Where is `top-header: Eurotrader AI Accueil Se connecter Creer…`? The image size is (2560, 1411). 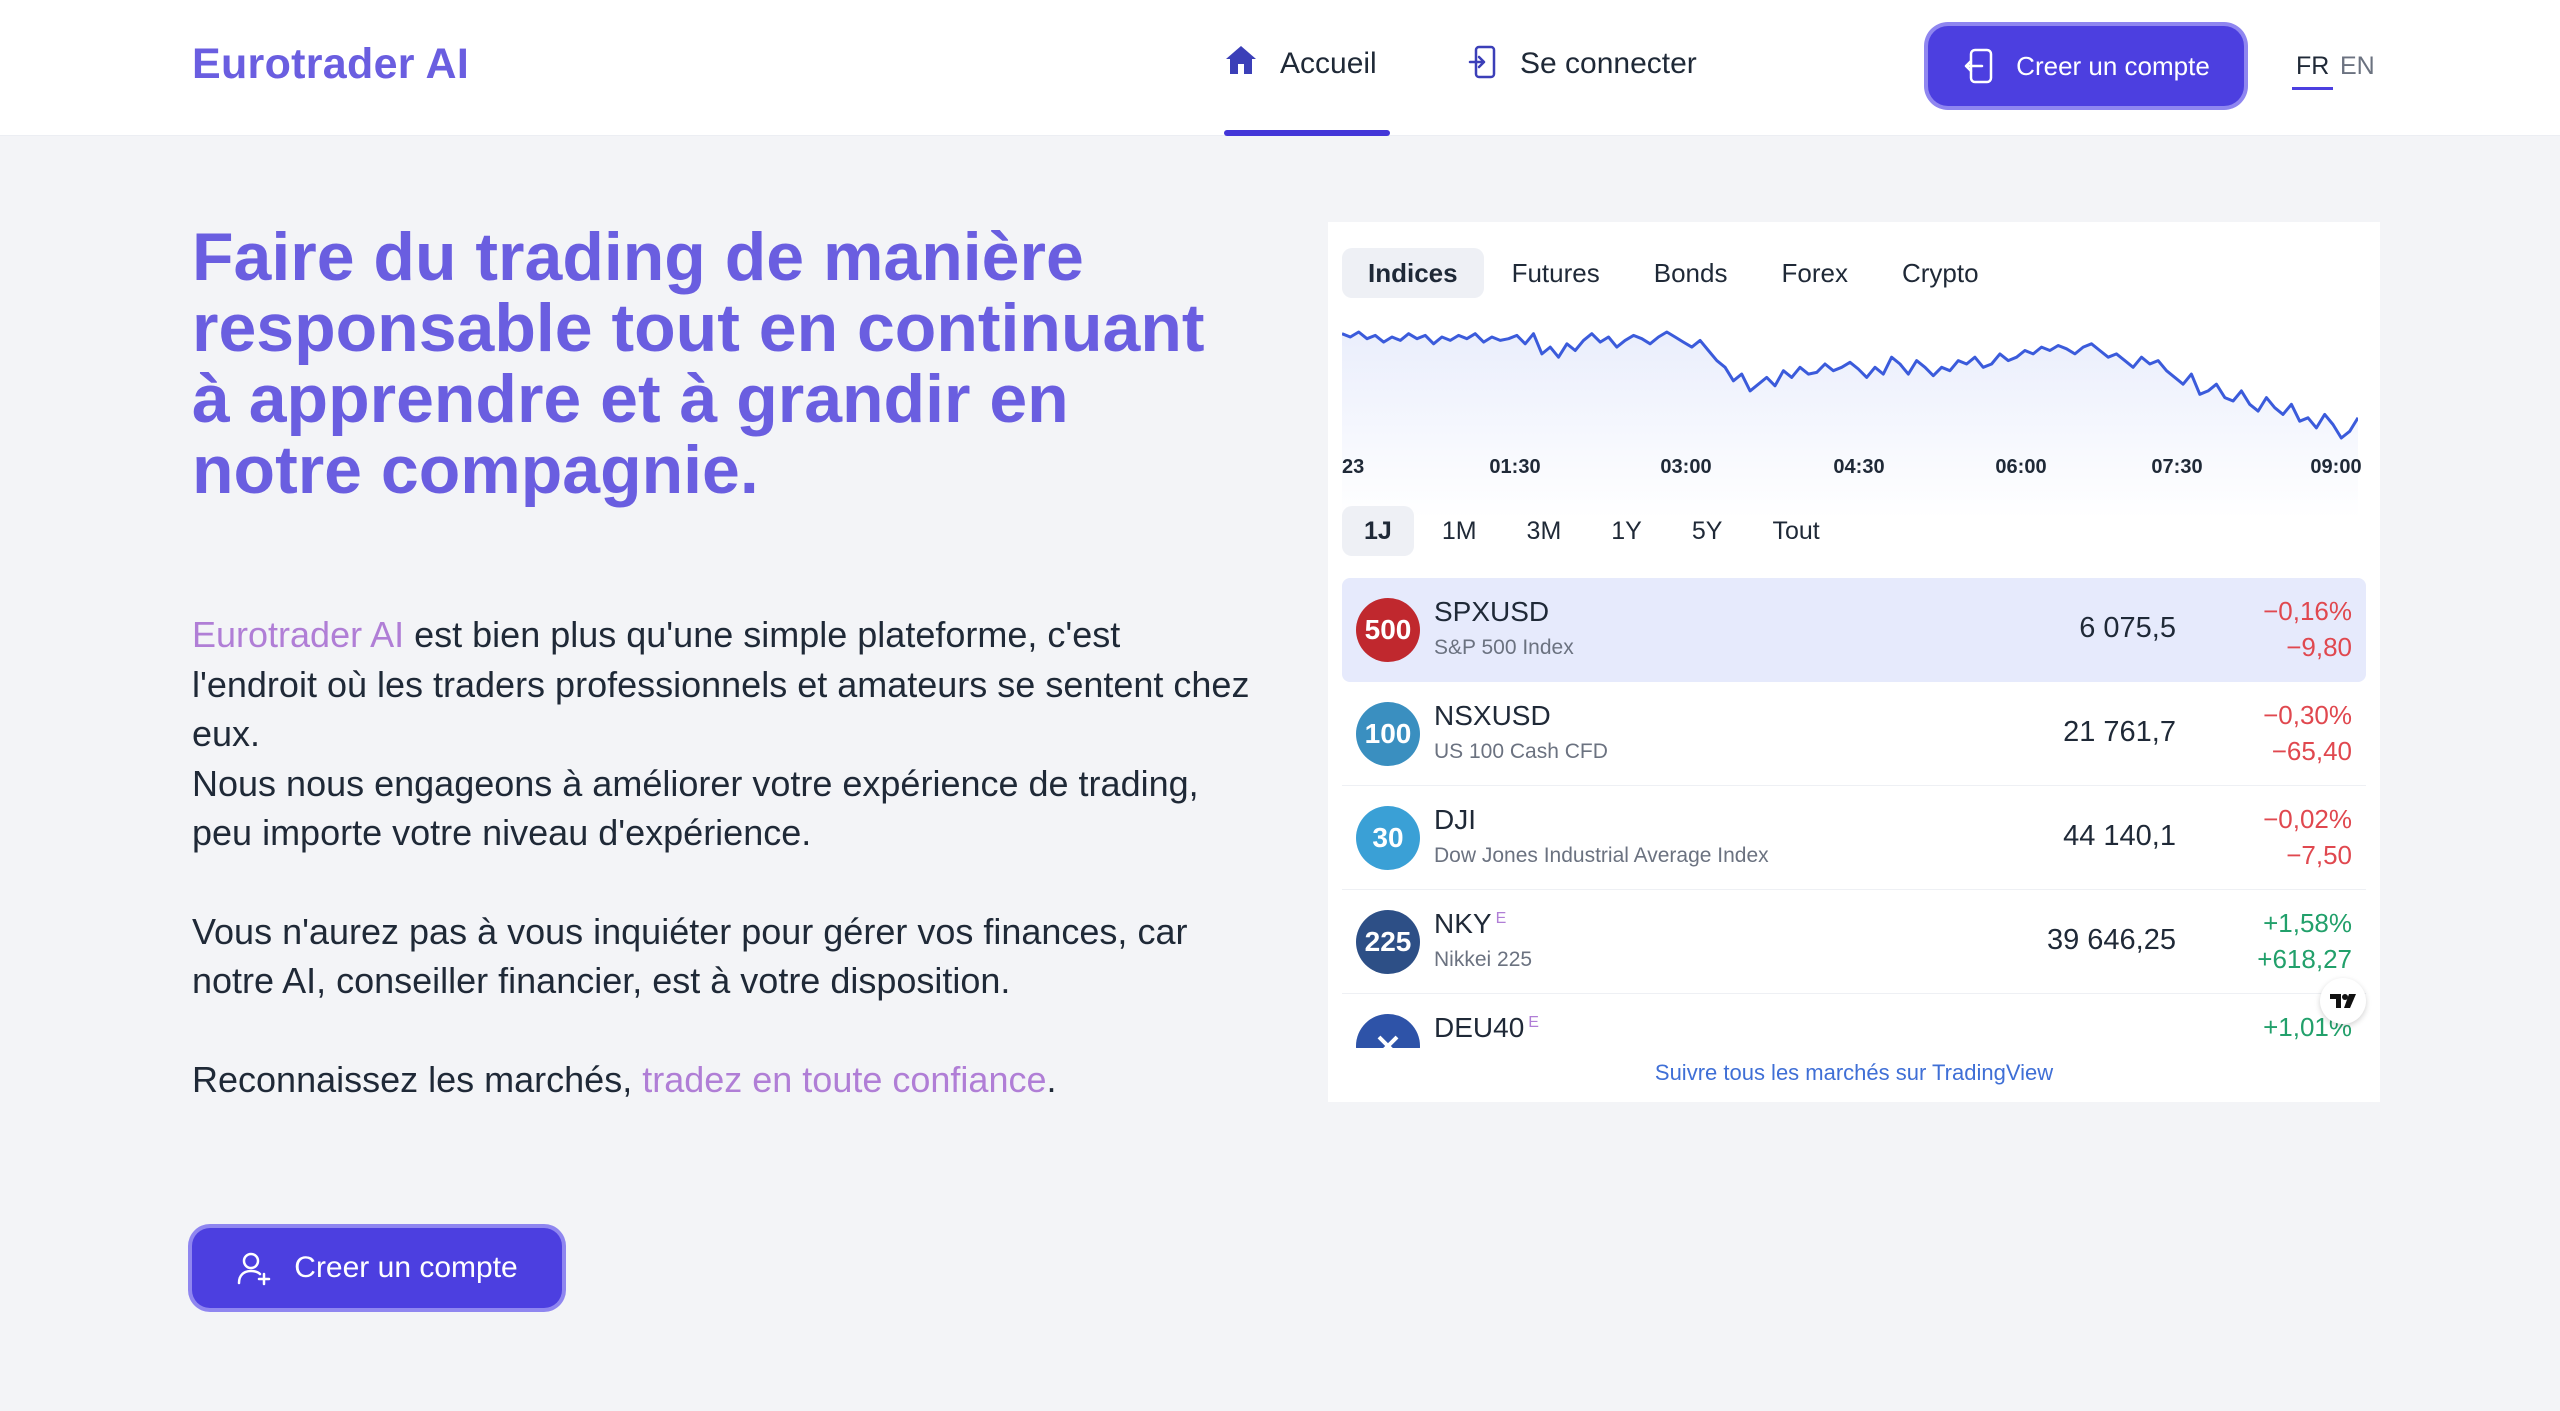 top-header: Eurotrader AI Accueil Se connecter Creer… is located at coordinates (1280, 68).